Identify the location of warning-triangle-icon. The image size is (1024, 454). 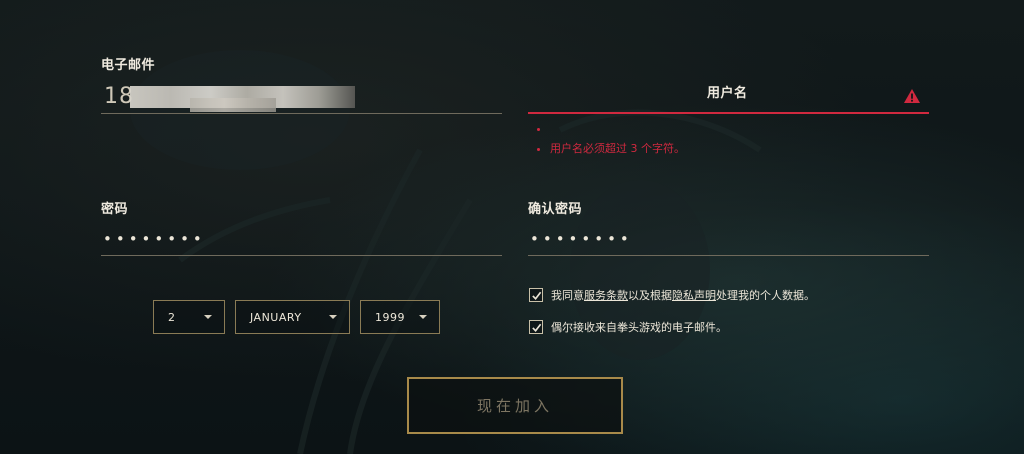
(912, 96).